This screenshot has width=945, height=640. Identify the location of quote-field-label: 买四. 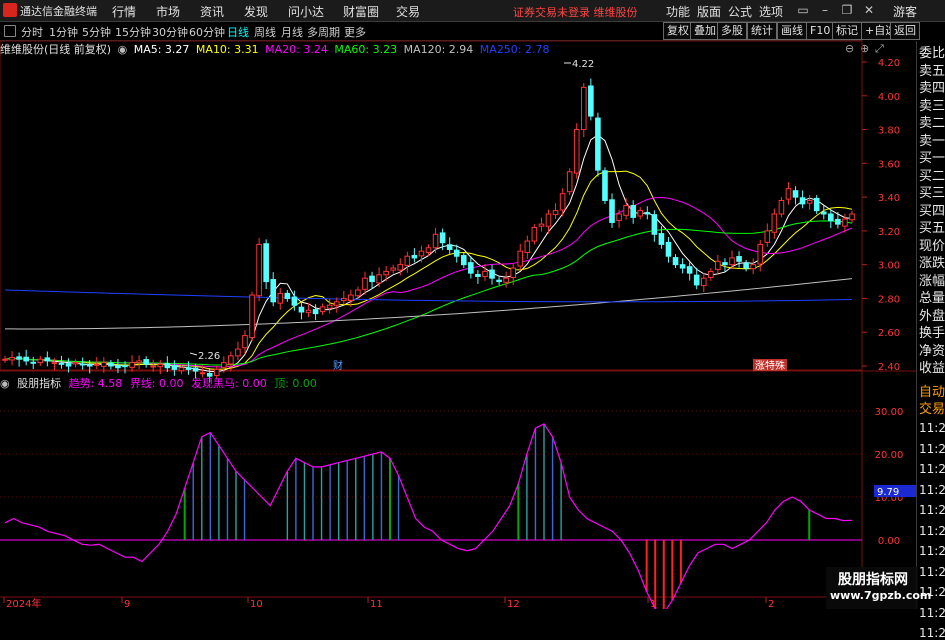
(932, 211).